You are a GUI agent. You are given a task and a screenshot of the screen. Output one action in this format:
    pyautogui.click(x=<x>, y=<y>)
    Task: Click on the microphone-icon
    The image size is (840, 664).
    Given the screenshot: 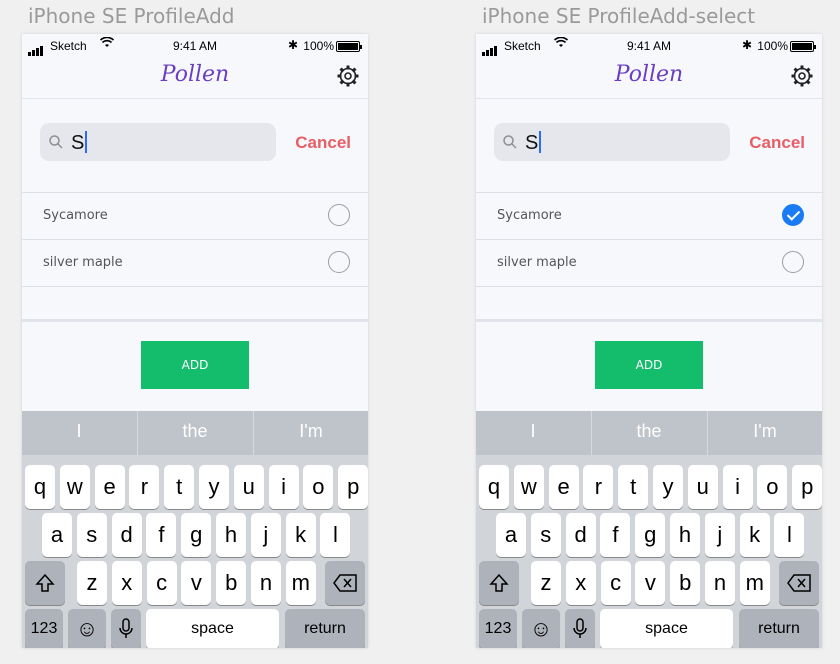 What is the action you would take?
    pyautogui.click(x=126, y=628)
    